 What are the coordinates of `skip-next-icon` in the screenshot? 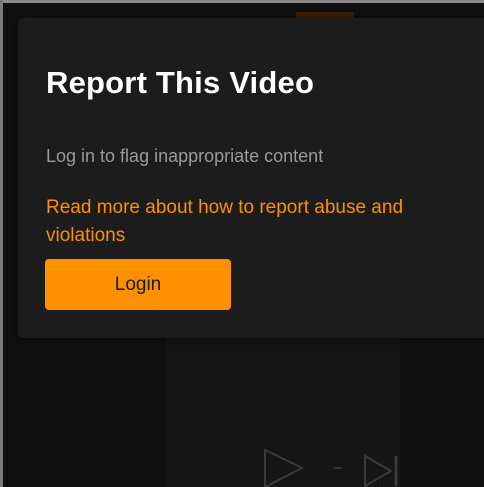 It's located at (381, 470).